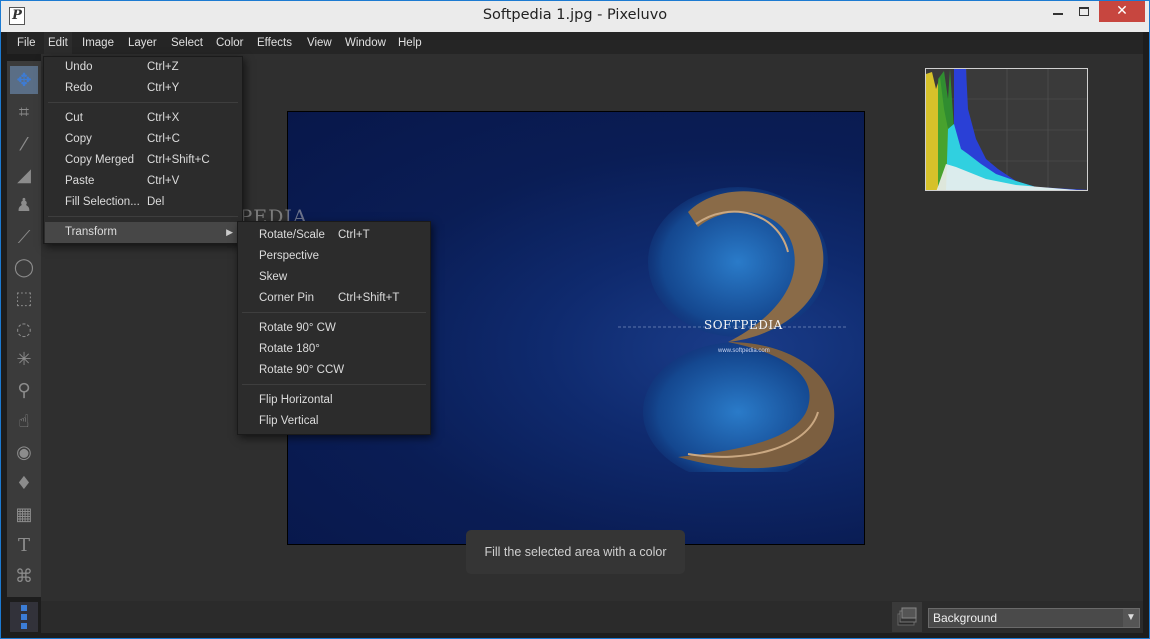 This screenshot has height=639, width=1150. What do you see at coordinates (1122, 11) in the screenshot?
I see `close-button: ✕` at bounding box center [1122, 11].